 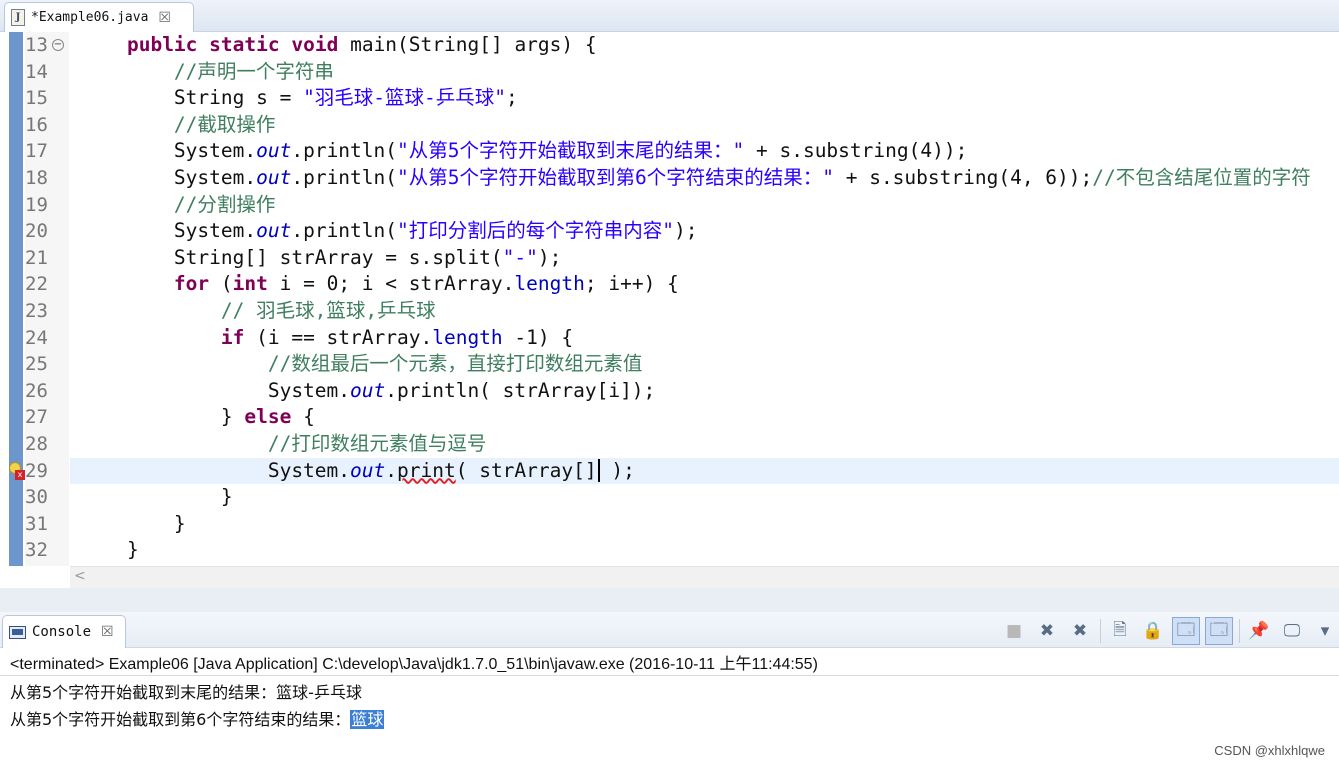 I want to click on code-token: -1) {, so click(x=538, y=337).